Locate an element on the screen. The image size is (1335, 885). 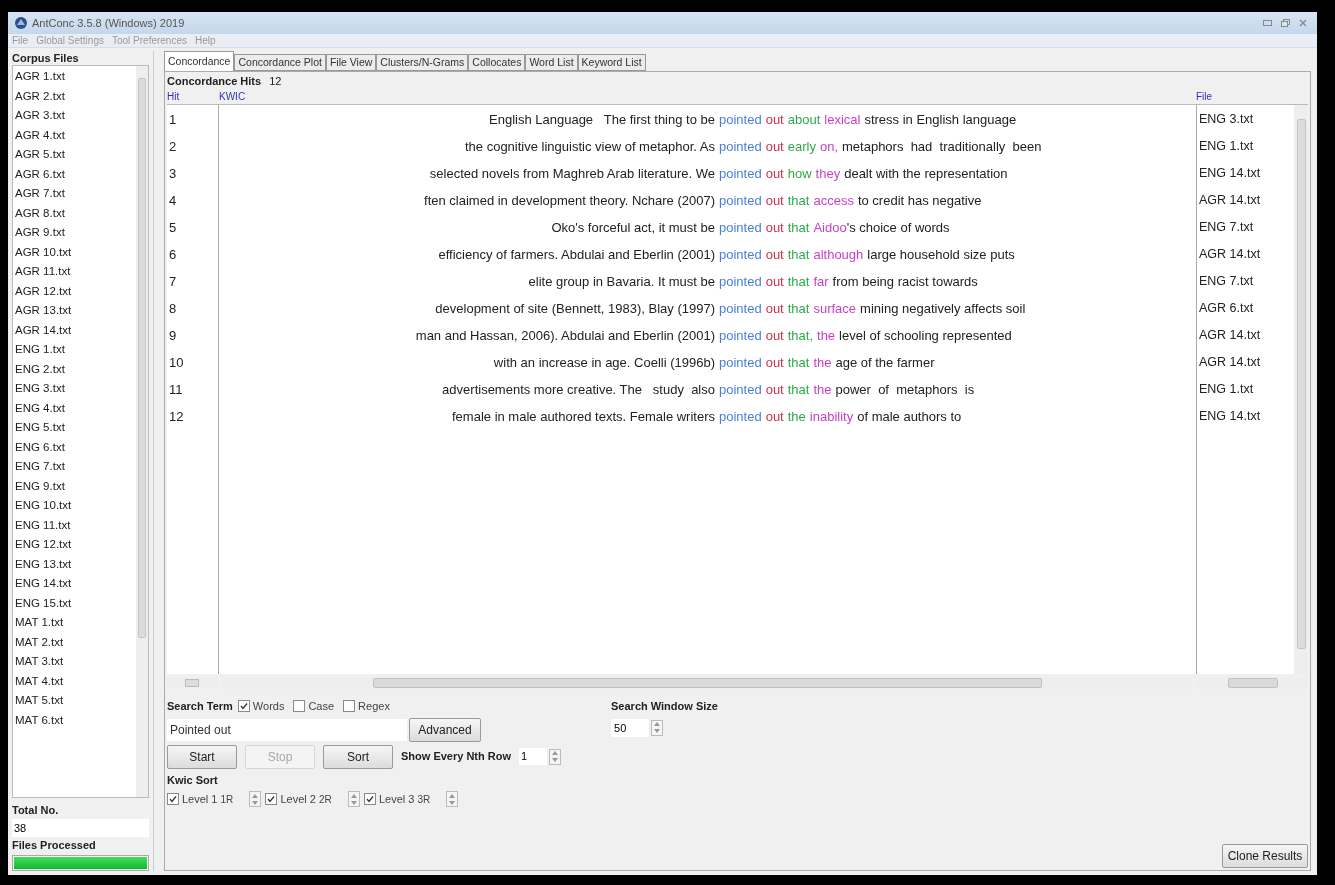
column-header: File is located at coordinates (1252, 96).